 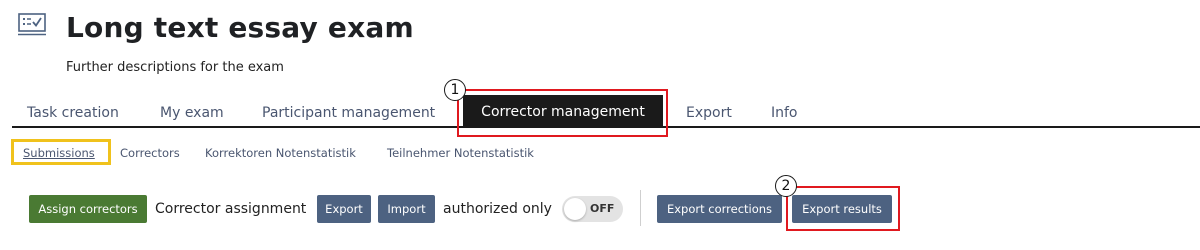 What do you see at coordinates (497, 209) in the screenshot?
I see `authorized-only-label: authorized only` at bounding box center [497, 209].